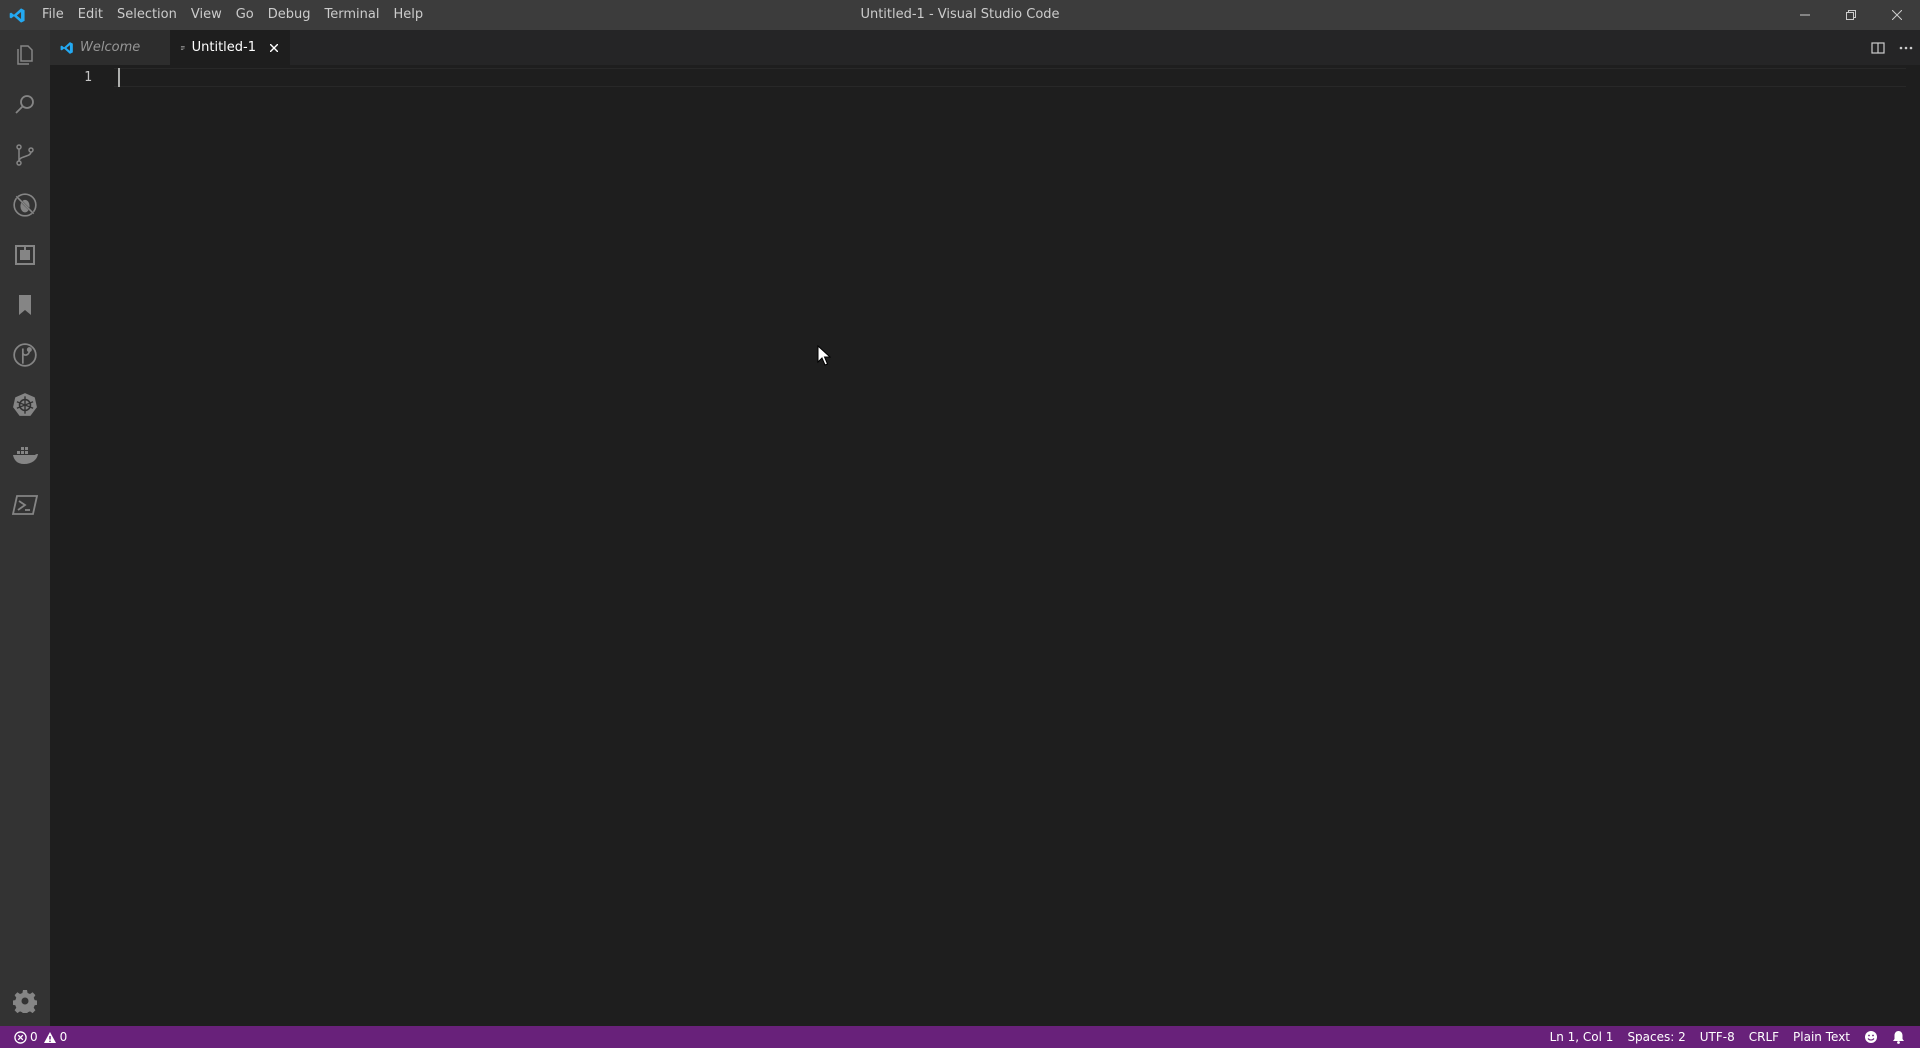 Image resolution: width=1920 pixels, height=1048 pixels. I want to click on text-cursor, so click(119, 77).